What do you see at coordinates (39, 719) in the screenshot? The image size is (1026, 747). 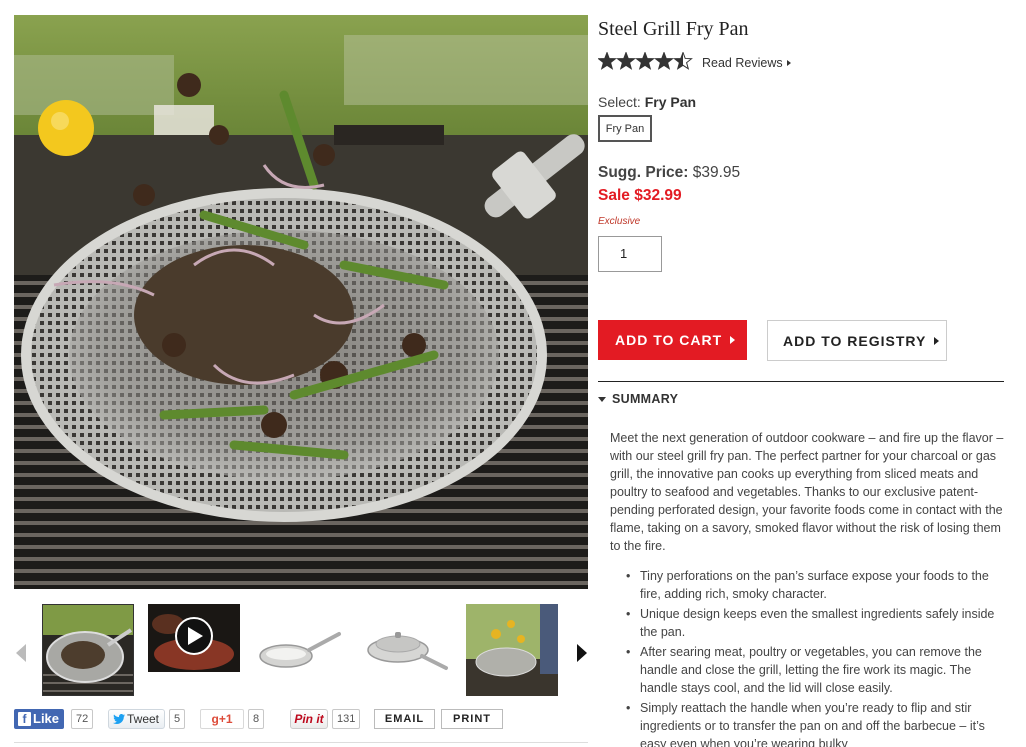 I see `facebook-like-button: f Like` at bounding box center [39, 719].